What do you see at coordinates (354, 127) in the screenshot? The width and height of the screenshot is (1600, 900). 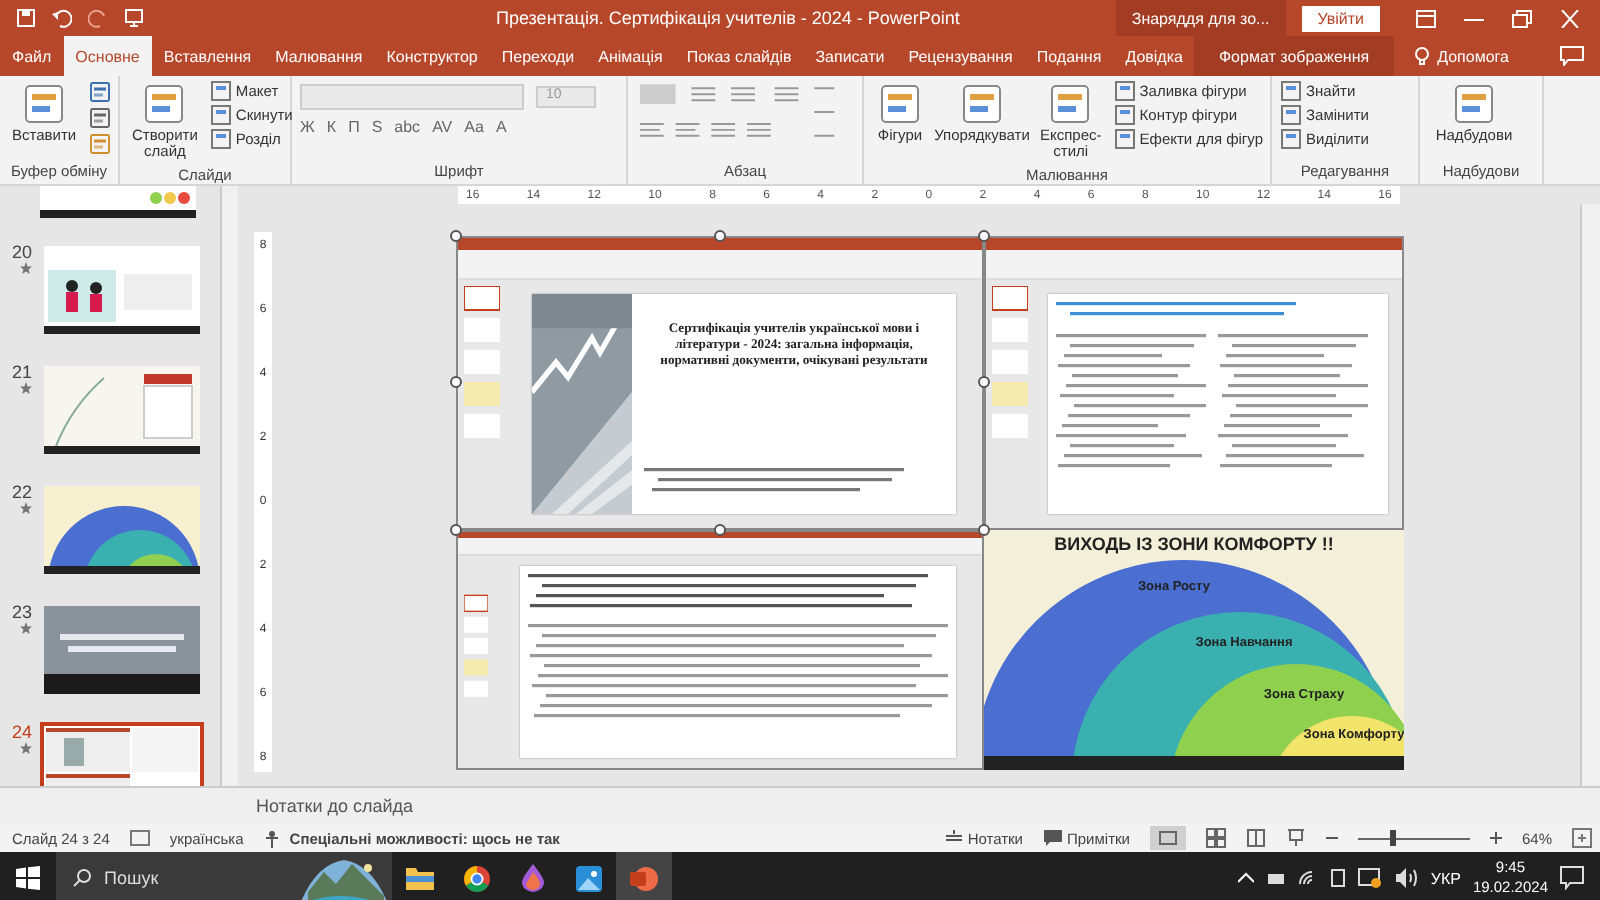 I see `format-button: П` at bounding box center [354, 127].